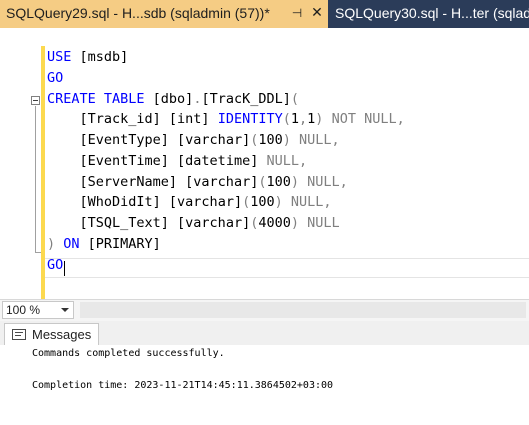  Describe the element at coordinates (274, 223) in the screenshot. I see `code-token: 4000` at that location.